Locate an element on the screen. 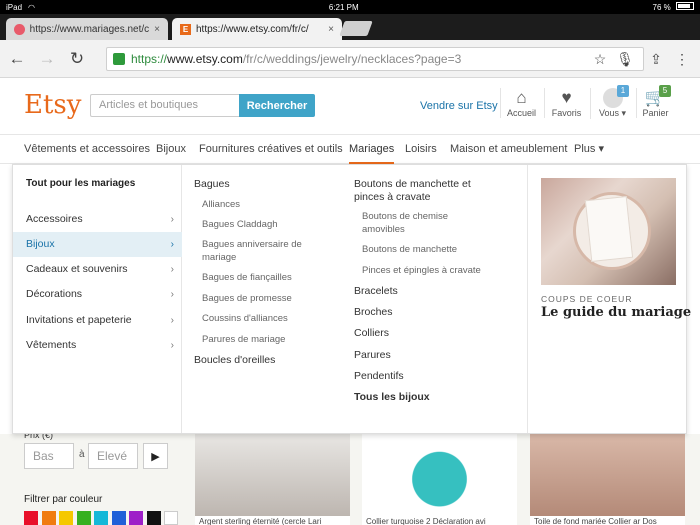  etsy-logo: Etsy is located at coordinates (52, 105).